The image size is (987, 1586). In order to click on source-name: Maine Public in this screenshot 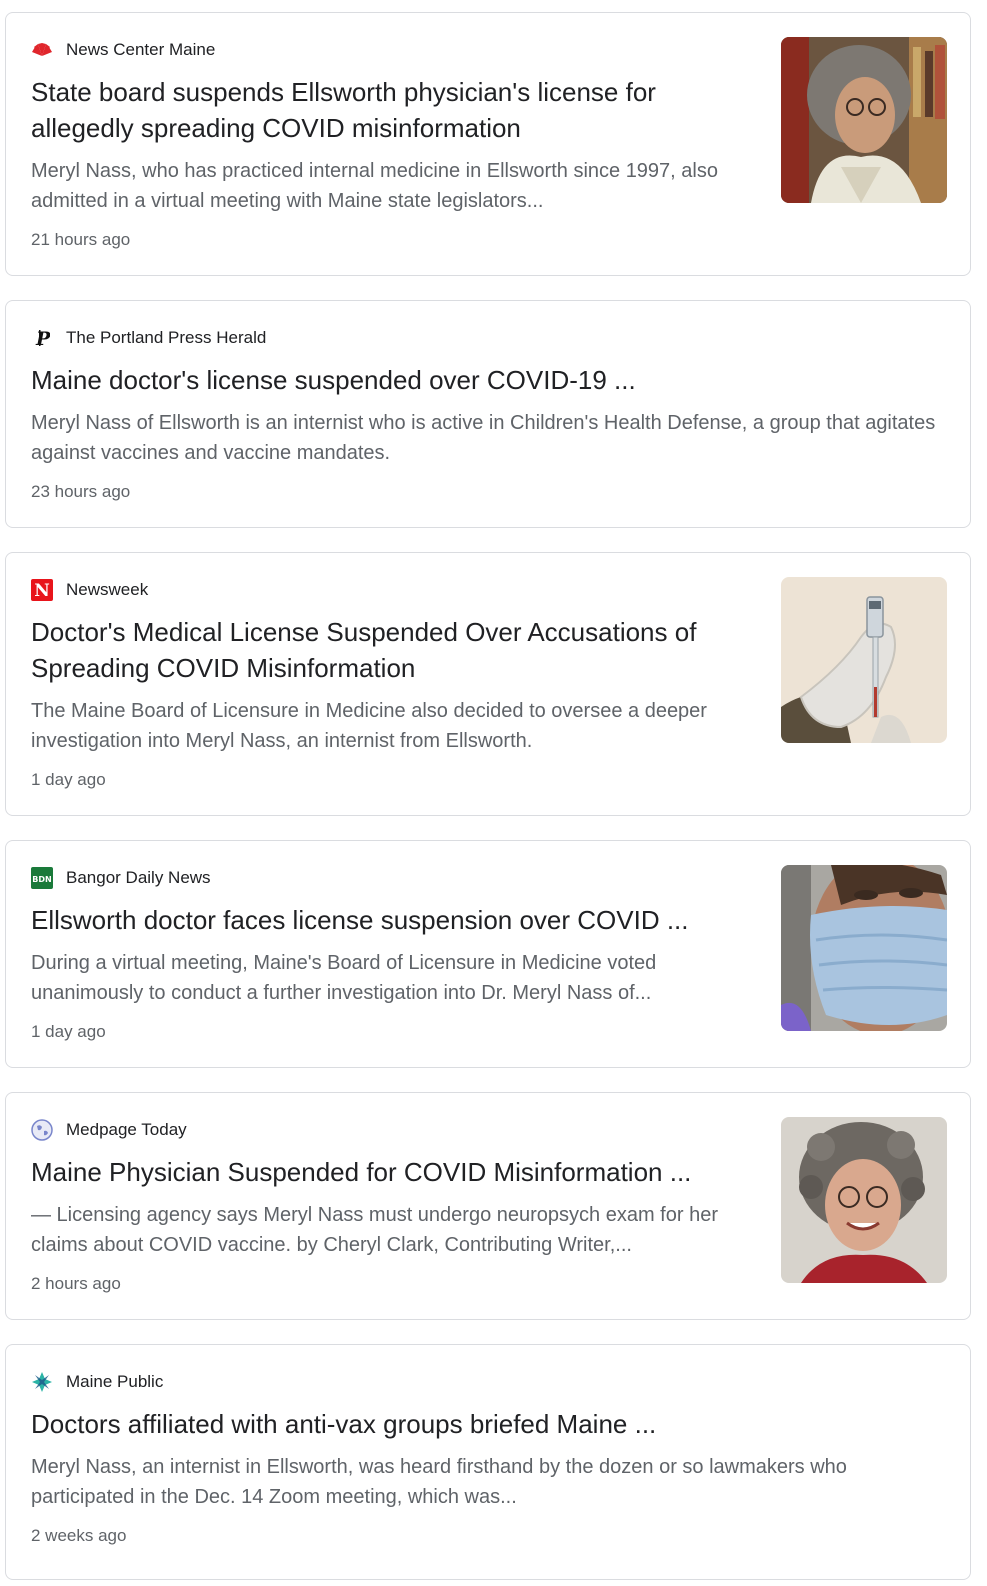, I will do `click(115, 1381)`.